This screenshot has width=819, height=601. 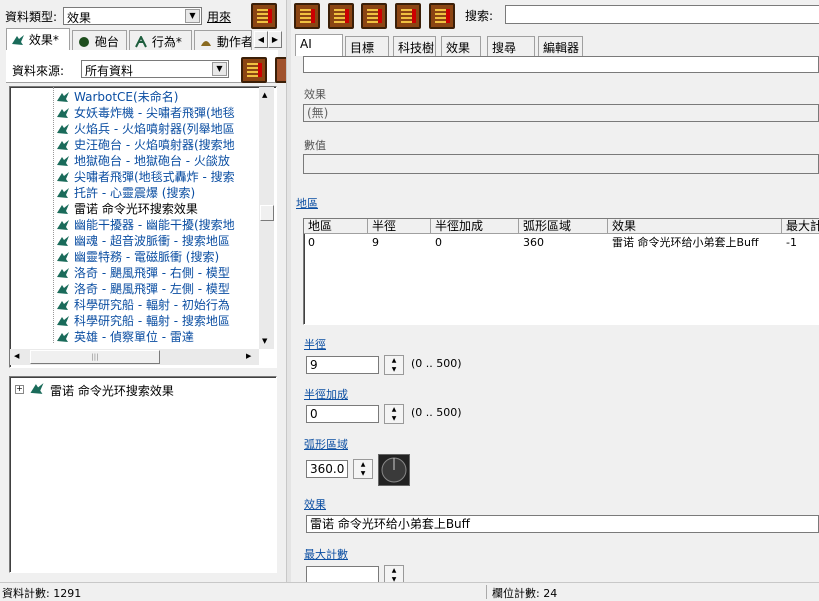 I want to click on arc-link: 弧形區域, so click(x=326, y=444).